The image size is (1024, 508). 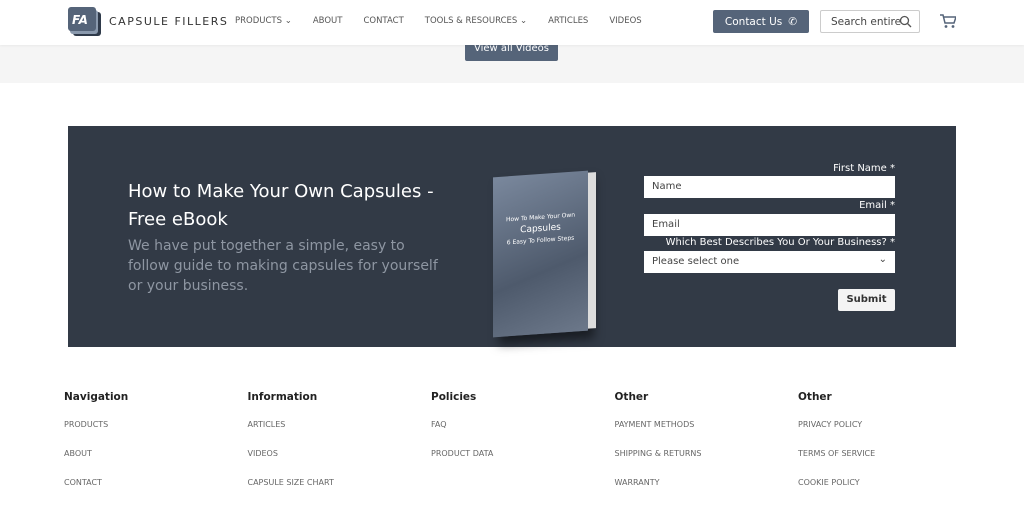 What do you see at coordinates (882, 259) in the screenshot?
I see `chevron-down-icon: ⌄` at bounding box center [882, 259].